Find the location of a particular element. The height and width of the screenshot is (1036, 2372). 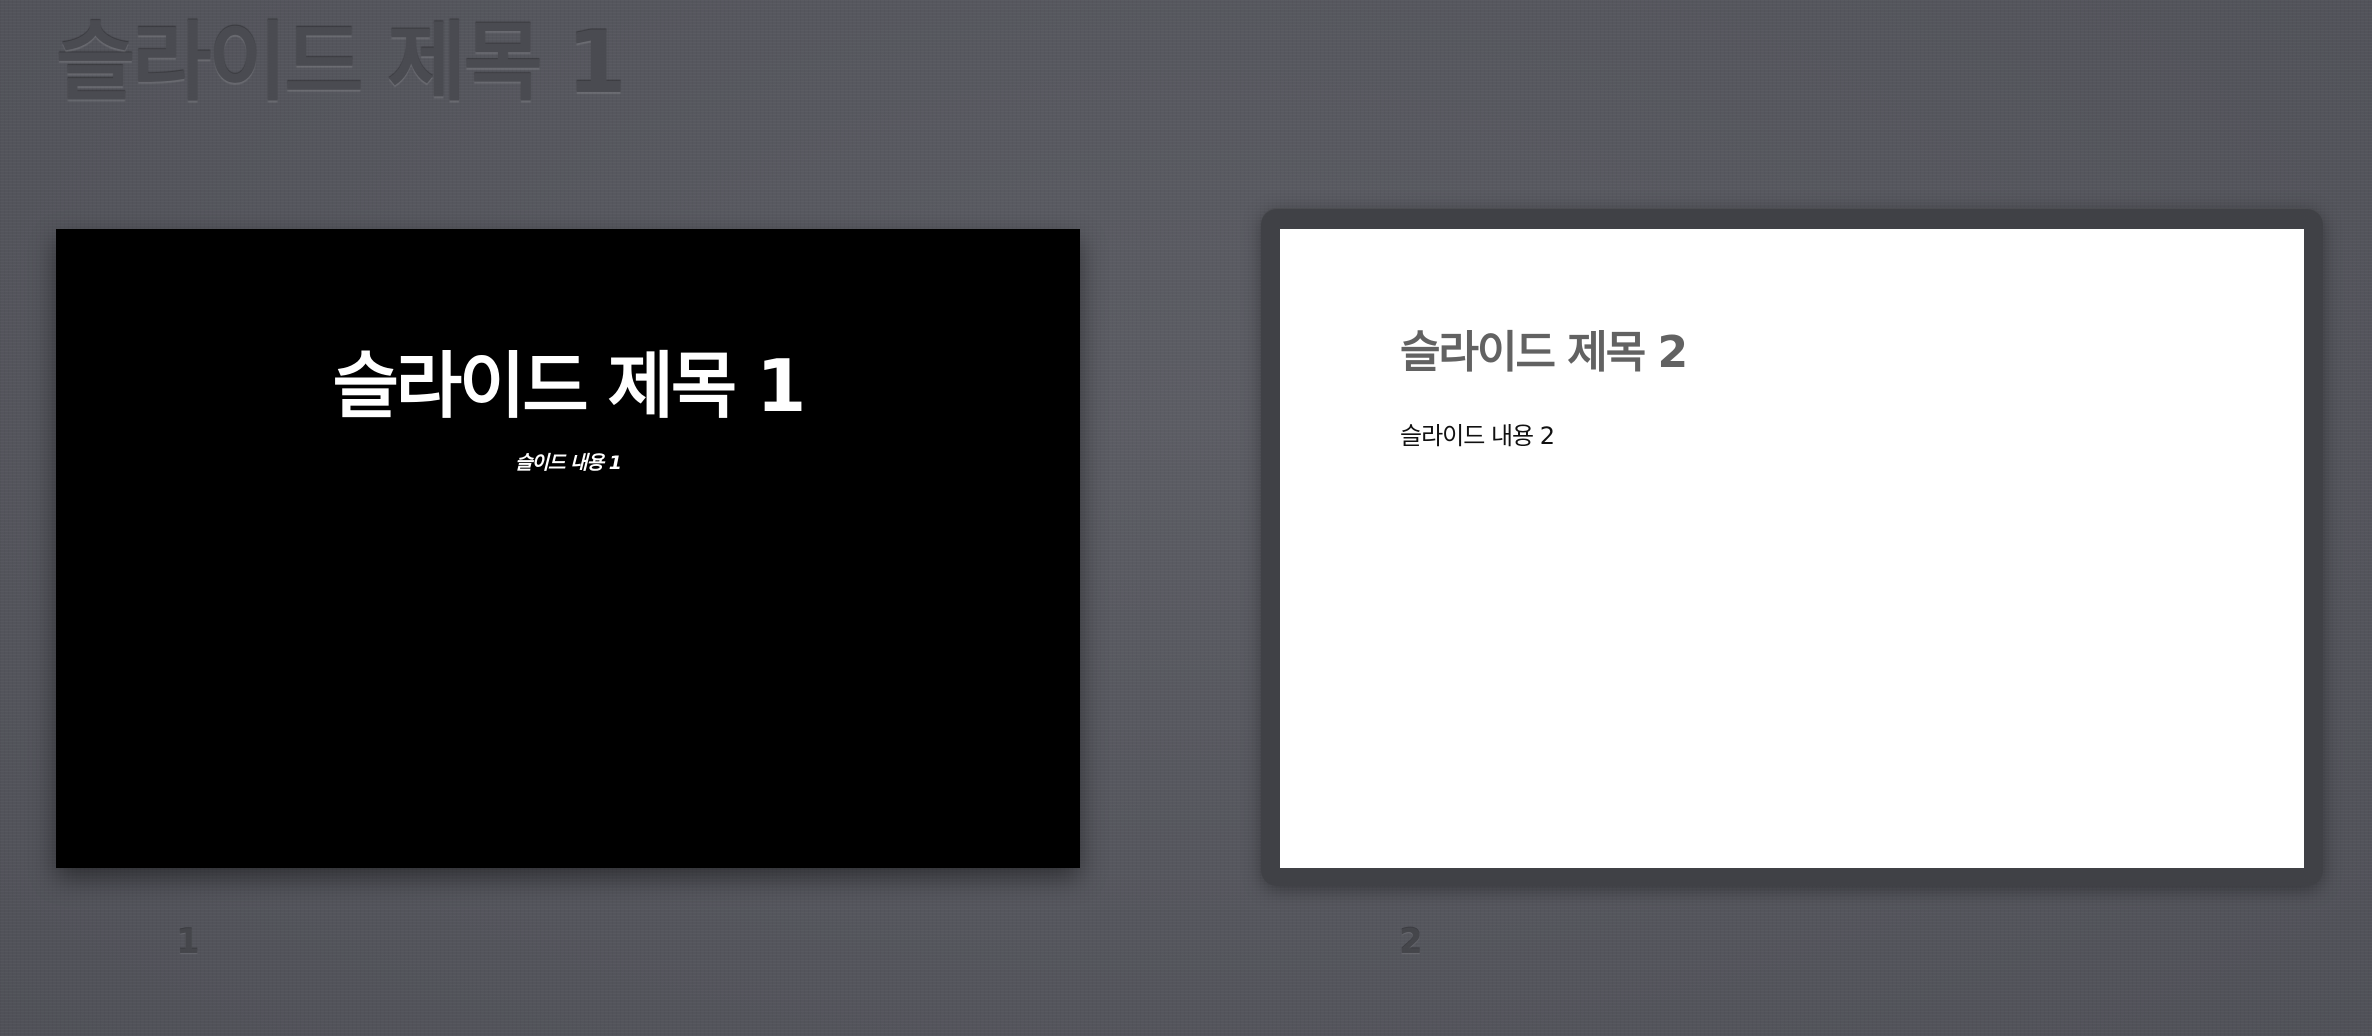

slide-number-1: 1 is located at coordinates (188, 942).